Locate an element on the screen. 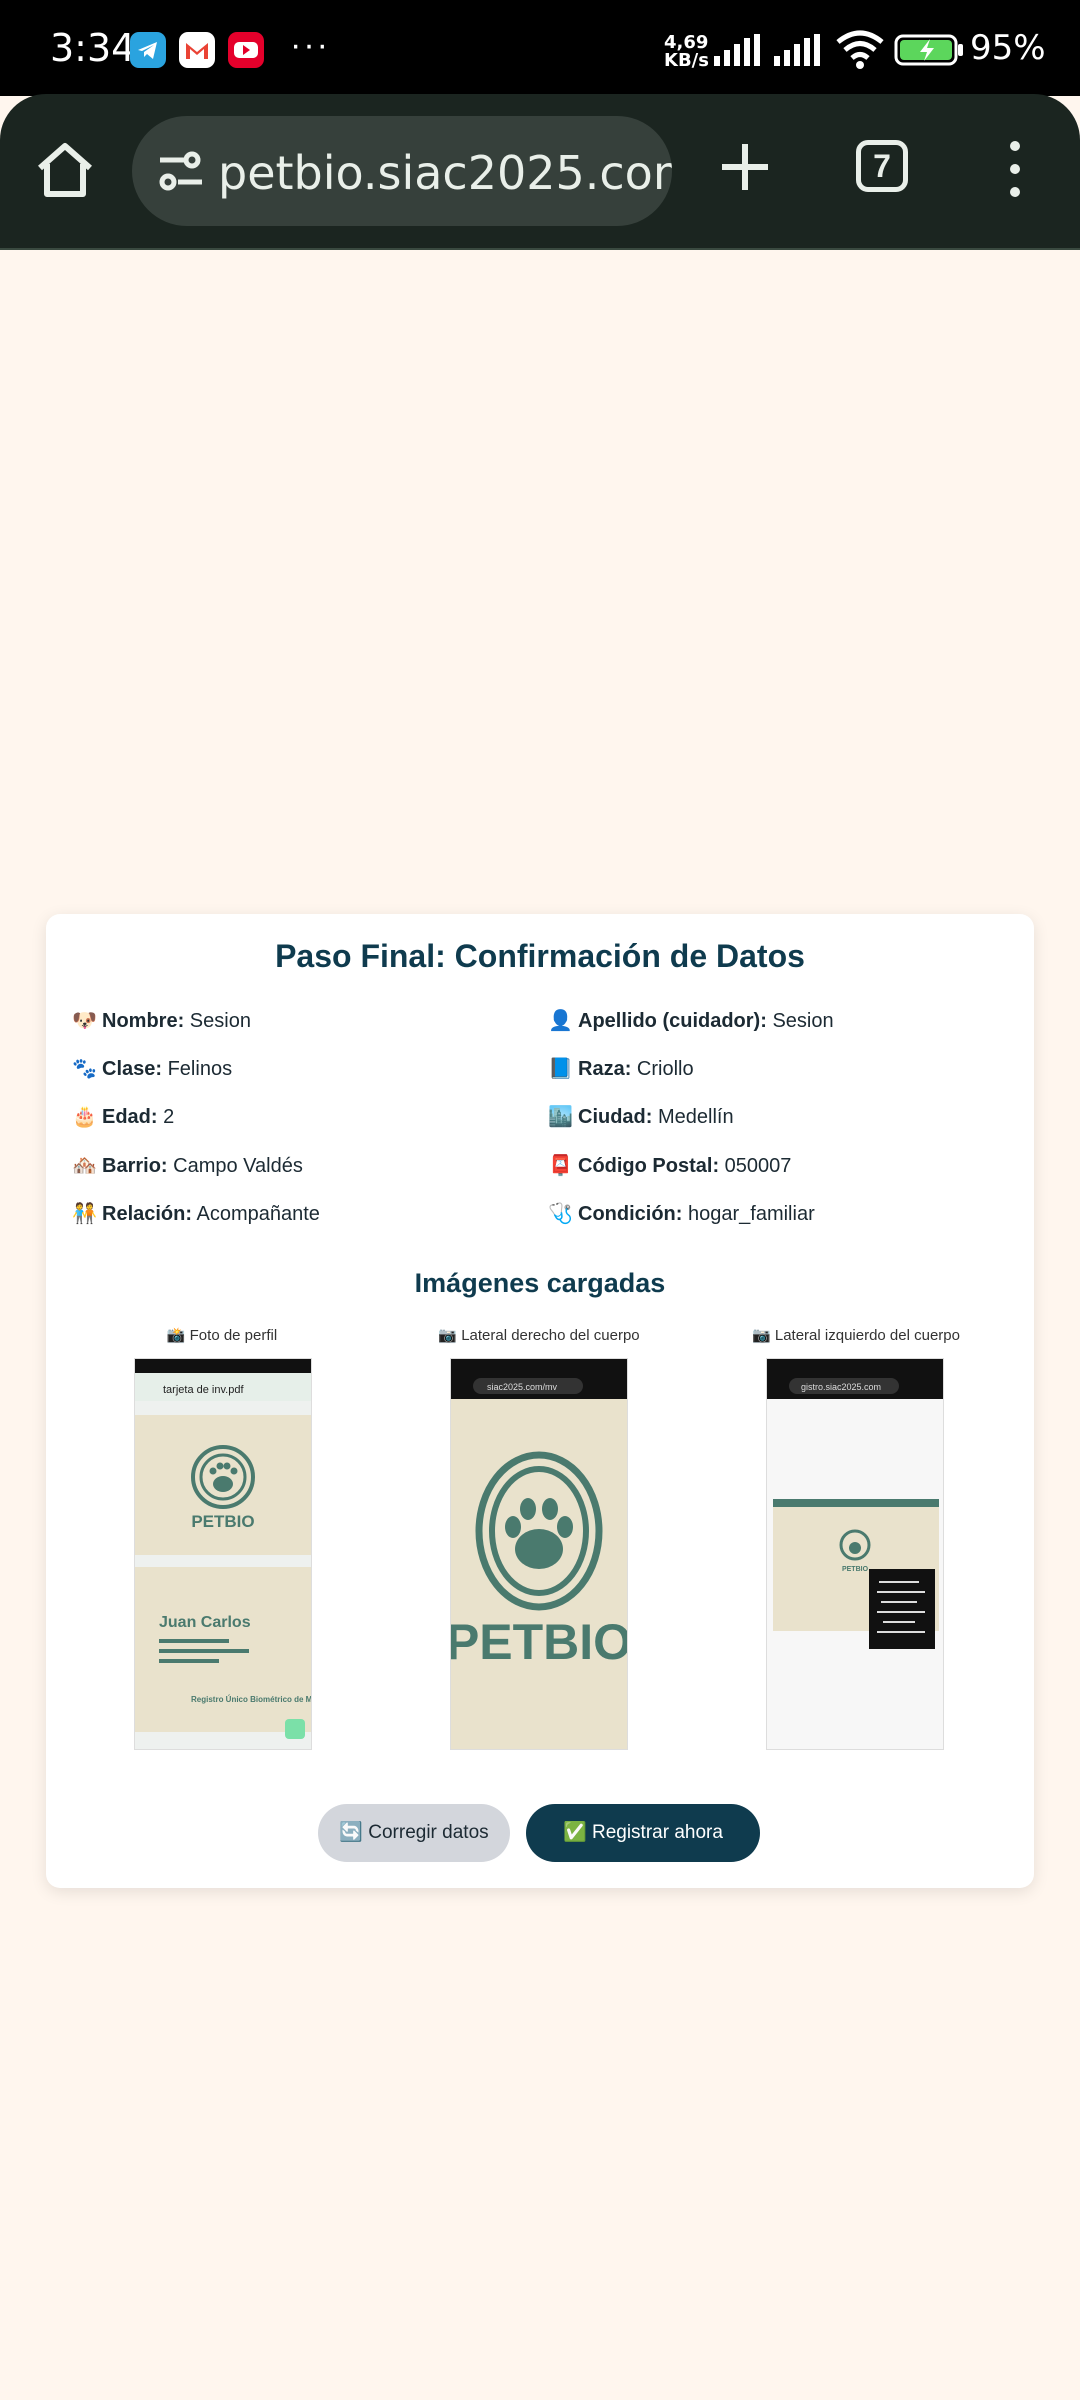 The height and width of the screenshot is (2400, 1080). url-text: petbio.siac2025.com is located at coordinates (445, 173).